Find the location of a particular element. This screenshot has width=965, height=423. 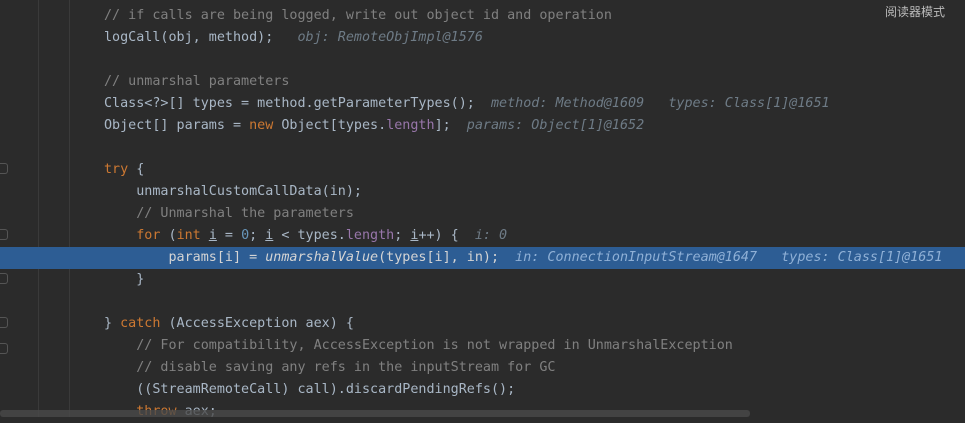

code-token: (AccessException aex) { is located at coordinates (257, 323).